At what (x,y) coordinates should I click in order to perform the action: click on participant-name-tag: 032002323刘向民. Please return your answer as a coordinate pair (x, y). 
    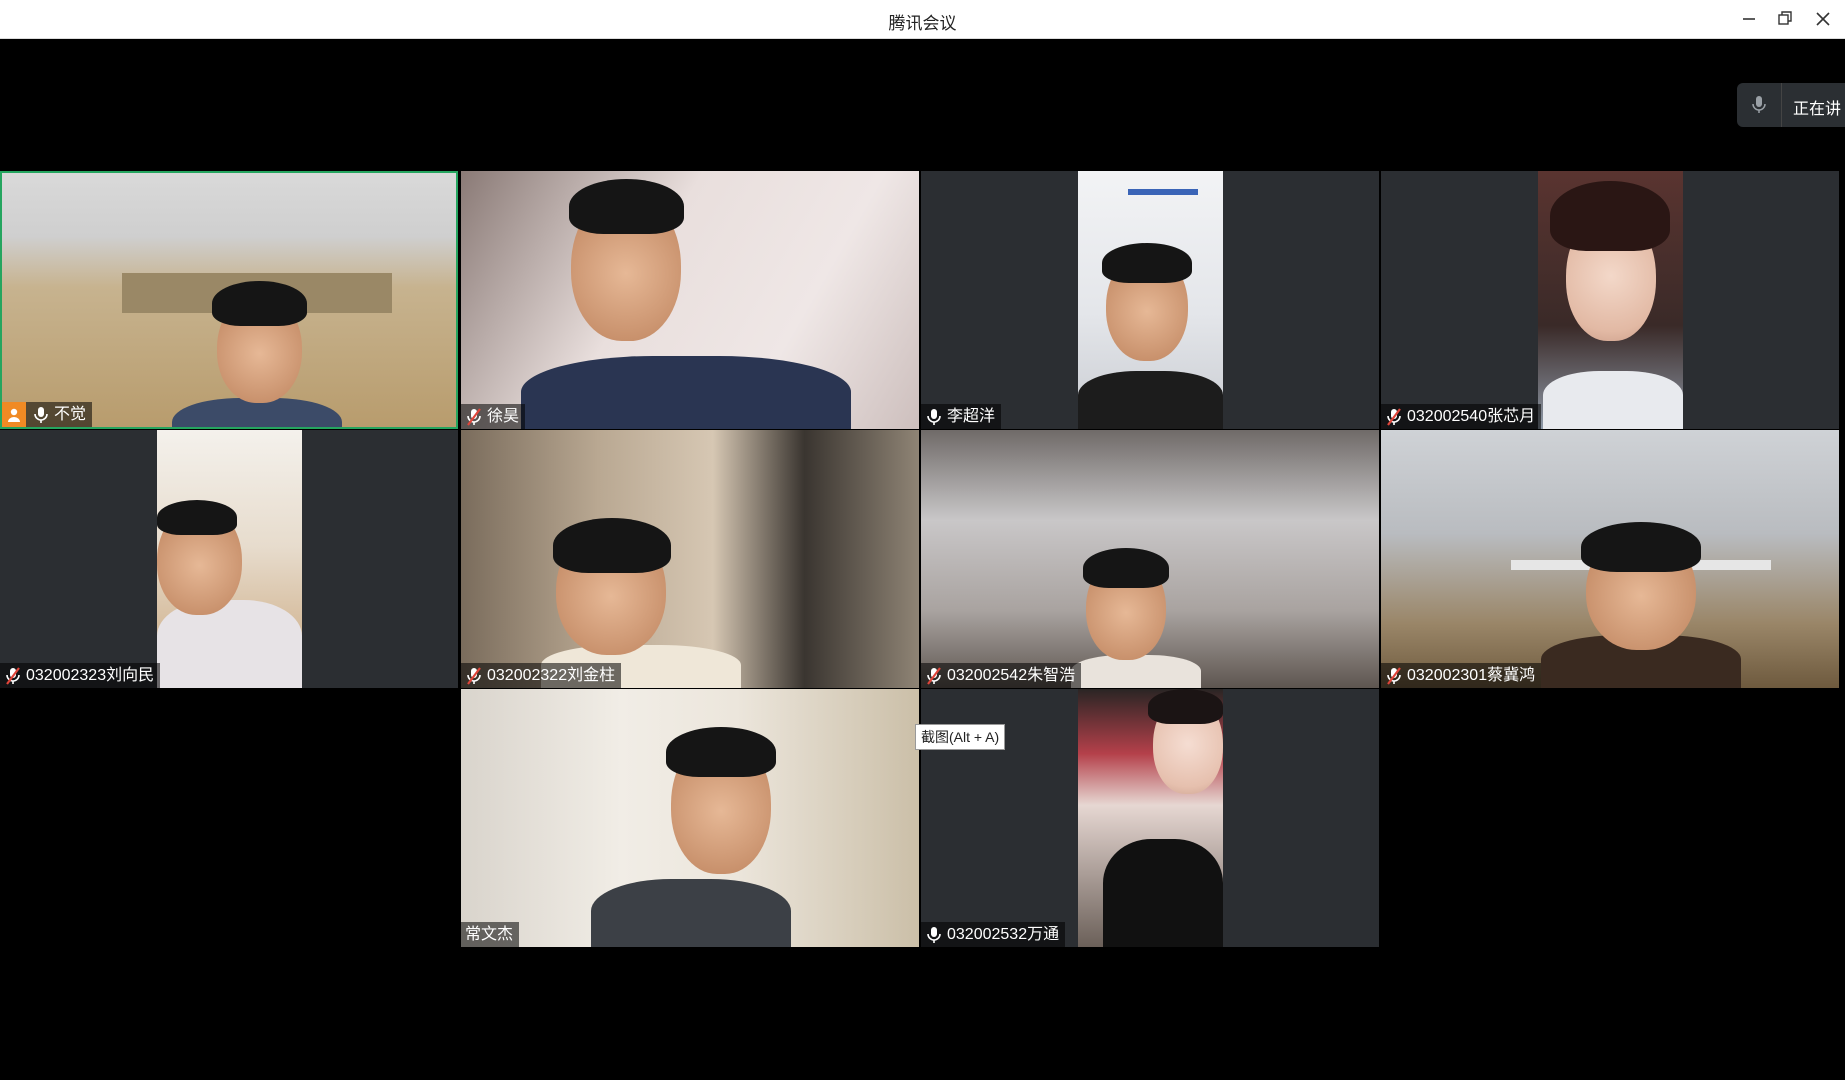
    Looking at the image, I should click on (80, 675).